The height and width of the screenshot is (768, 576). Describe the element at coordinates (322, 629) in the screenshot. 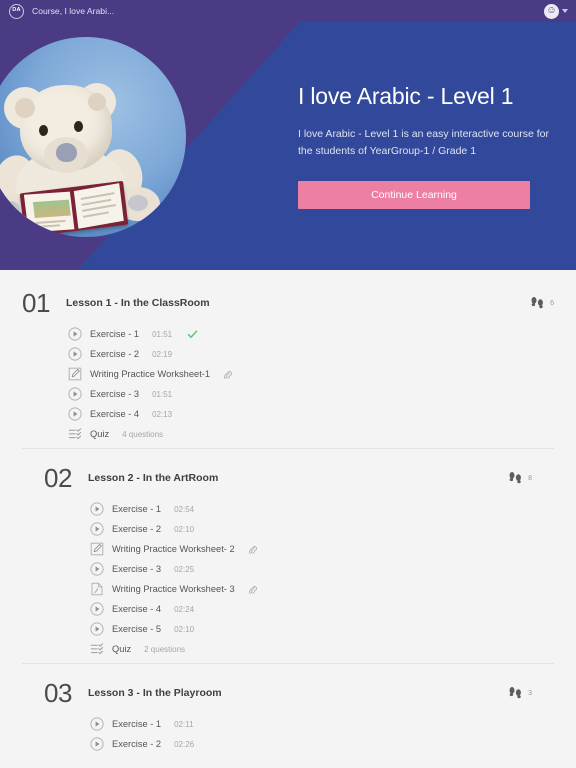

I see `lesson-item: Exercise - 5 02:10` at that location.